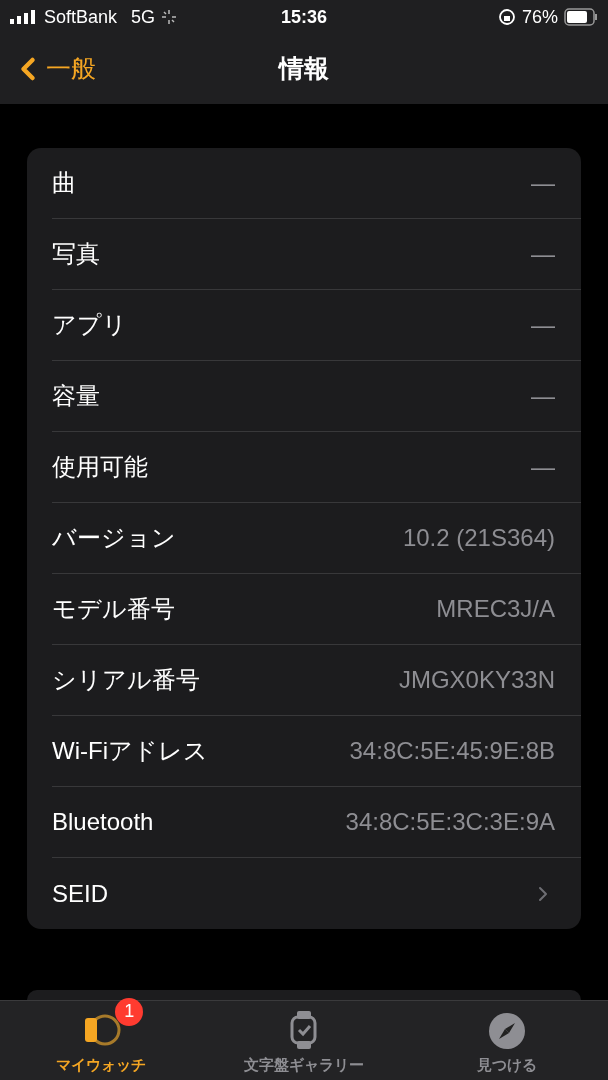 This screenshot has height=1080, width=608. I want to click on row-label: 使用可能, so click(100, 467).